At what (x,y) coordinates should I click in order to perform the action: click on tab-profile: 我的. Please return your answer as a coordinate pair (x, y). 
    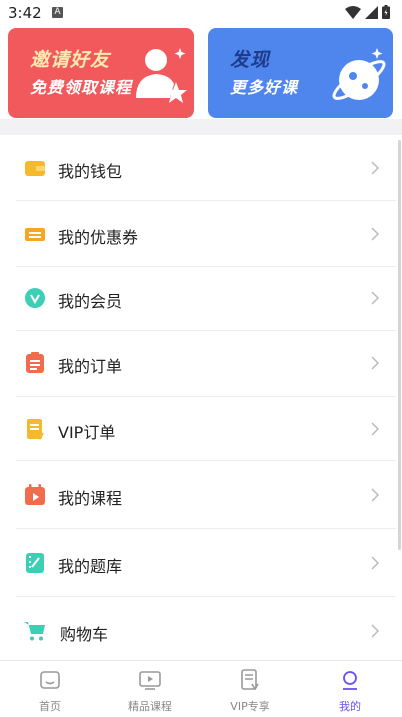
    Looking at the image, I should click on (350, 689).